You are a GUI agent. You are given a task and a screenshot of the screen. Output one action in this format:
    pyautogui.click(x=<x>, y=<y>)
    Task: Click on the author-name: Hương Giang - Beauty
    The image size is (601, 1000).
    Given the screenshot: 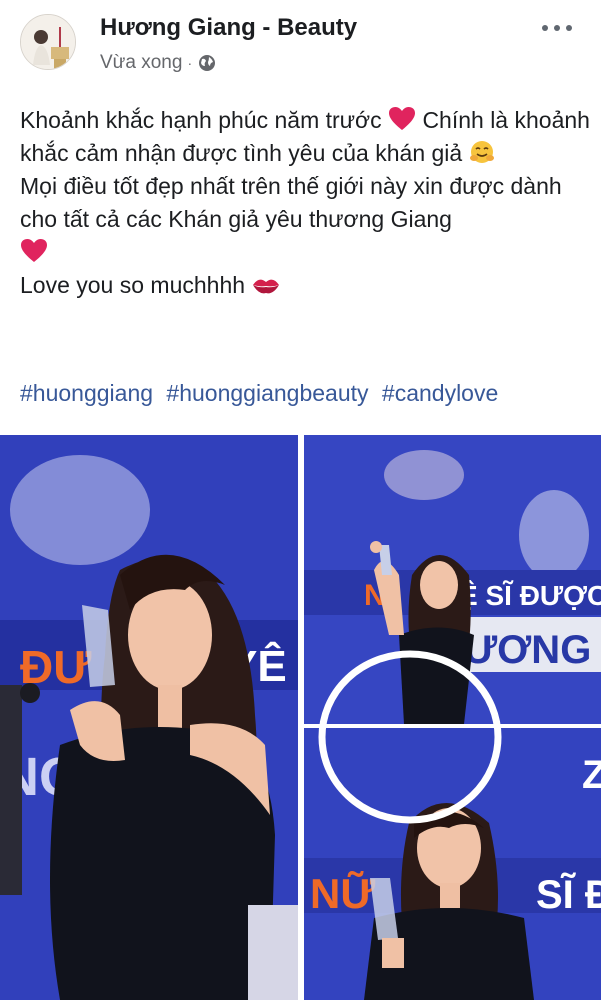 What is the action you would take?
    pyautogui.click(x=228, y=28)
    